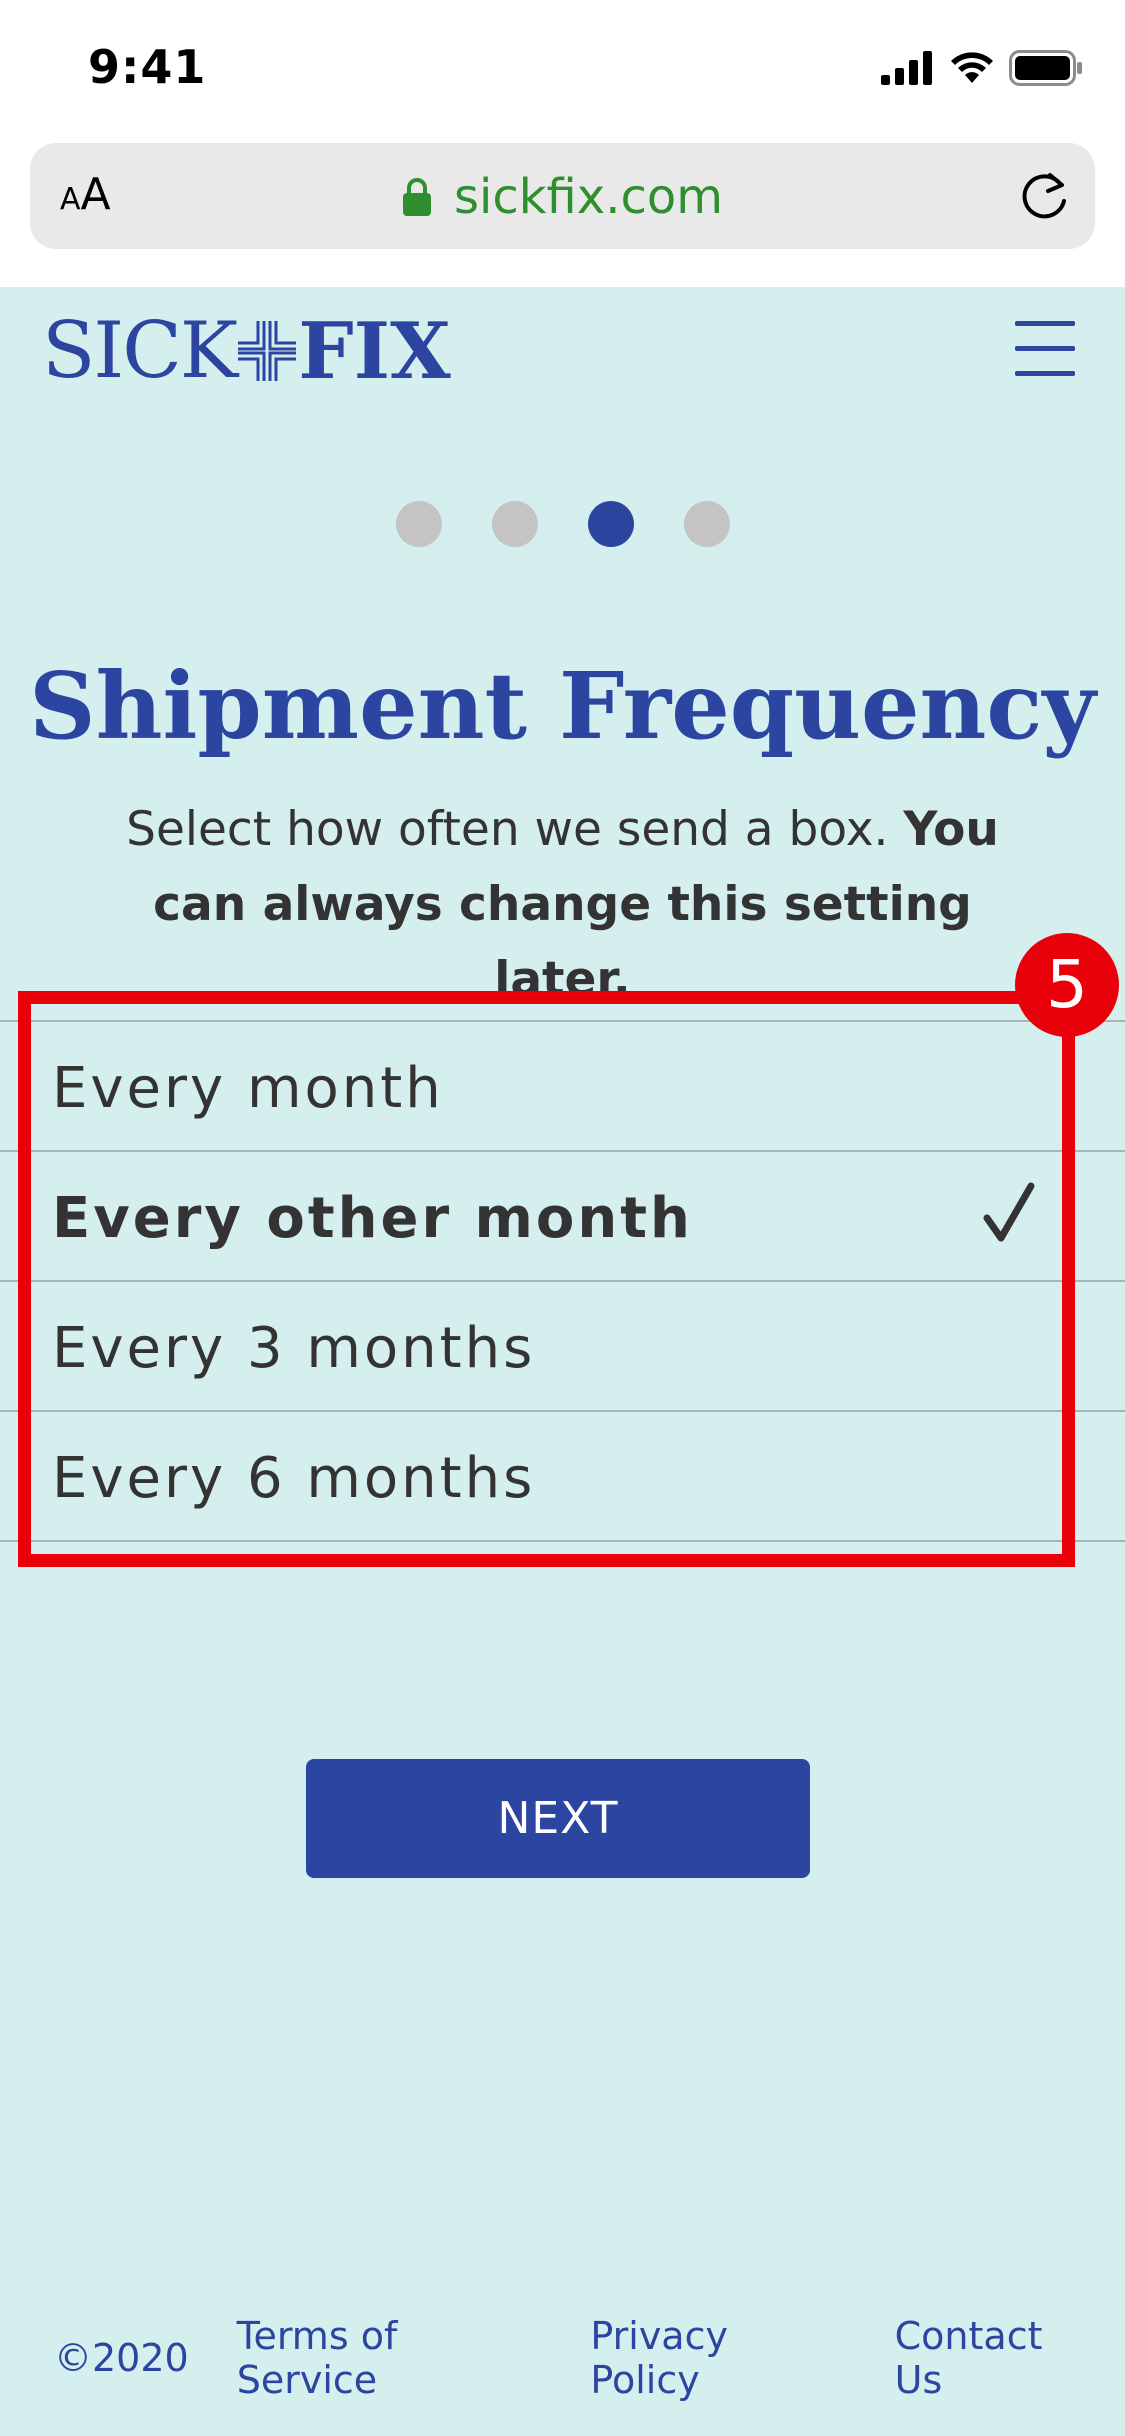 This screenshot has width=1125, height=2436. Describe the element at coordinates (1045, 68) in the screenshot. I see `battery-icon` at that location.